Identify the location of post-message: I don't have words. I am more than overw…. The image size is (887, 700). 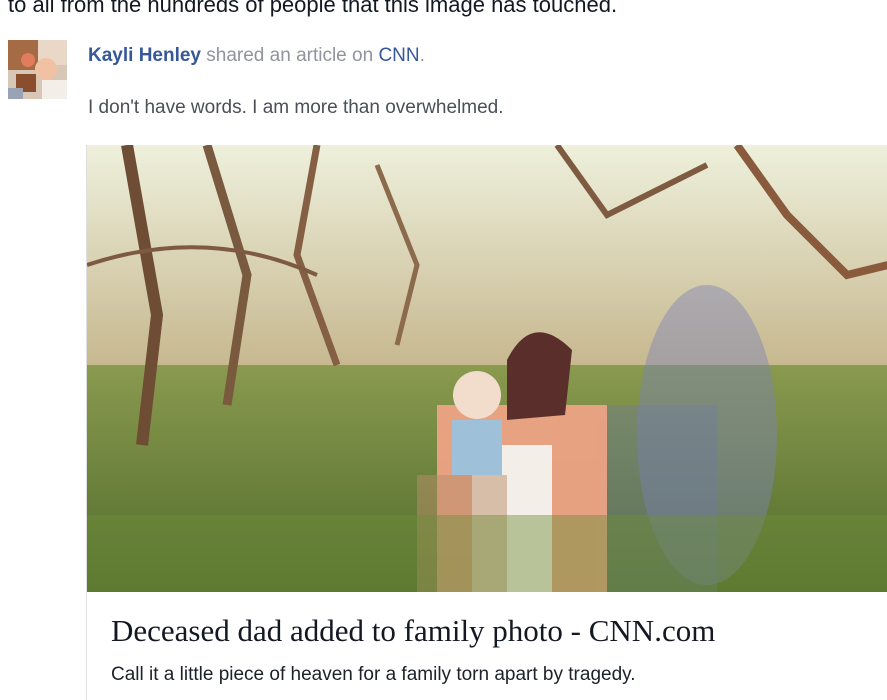
(296, 107).